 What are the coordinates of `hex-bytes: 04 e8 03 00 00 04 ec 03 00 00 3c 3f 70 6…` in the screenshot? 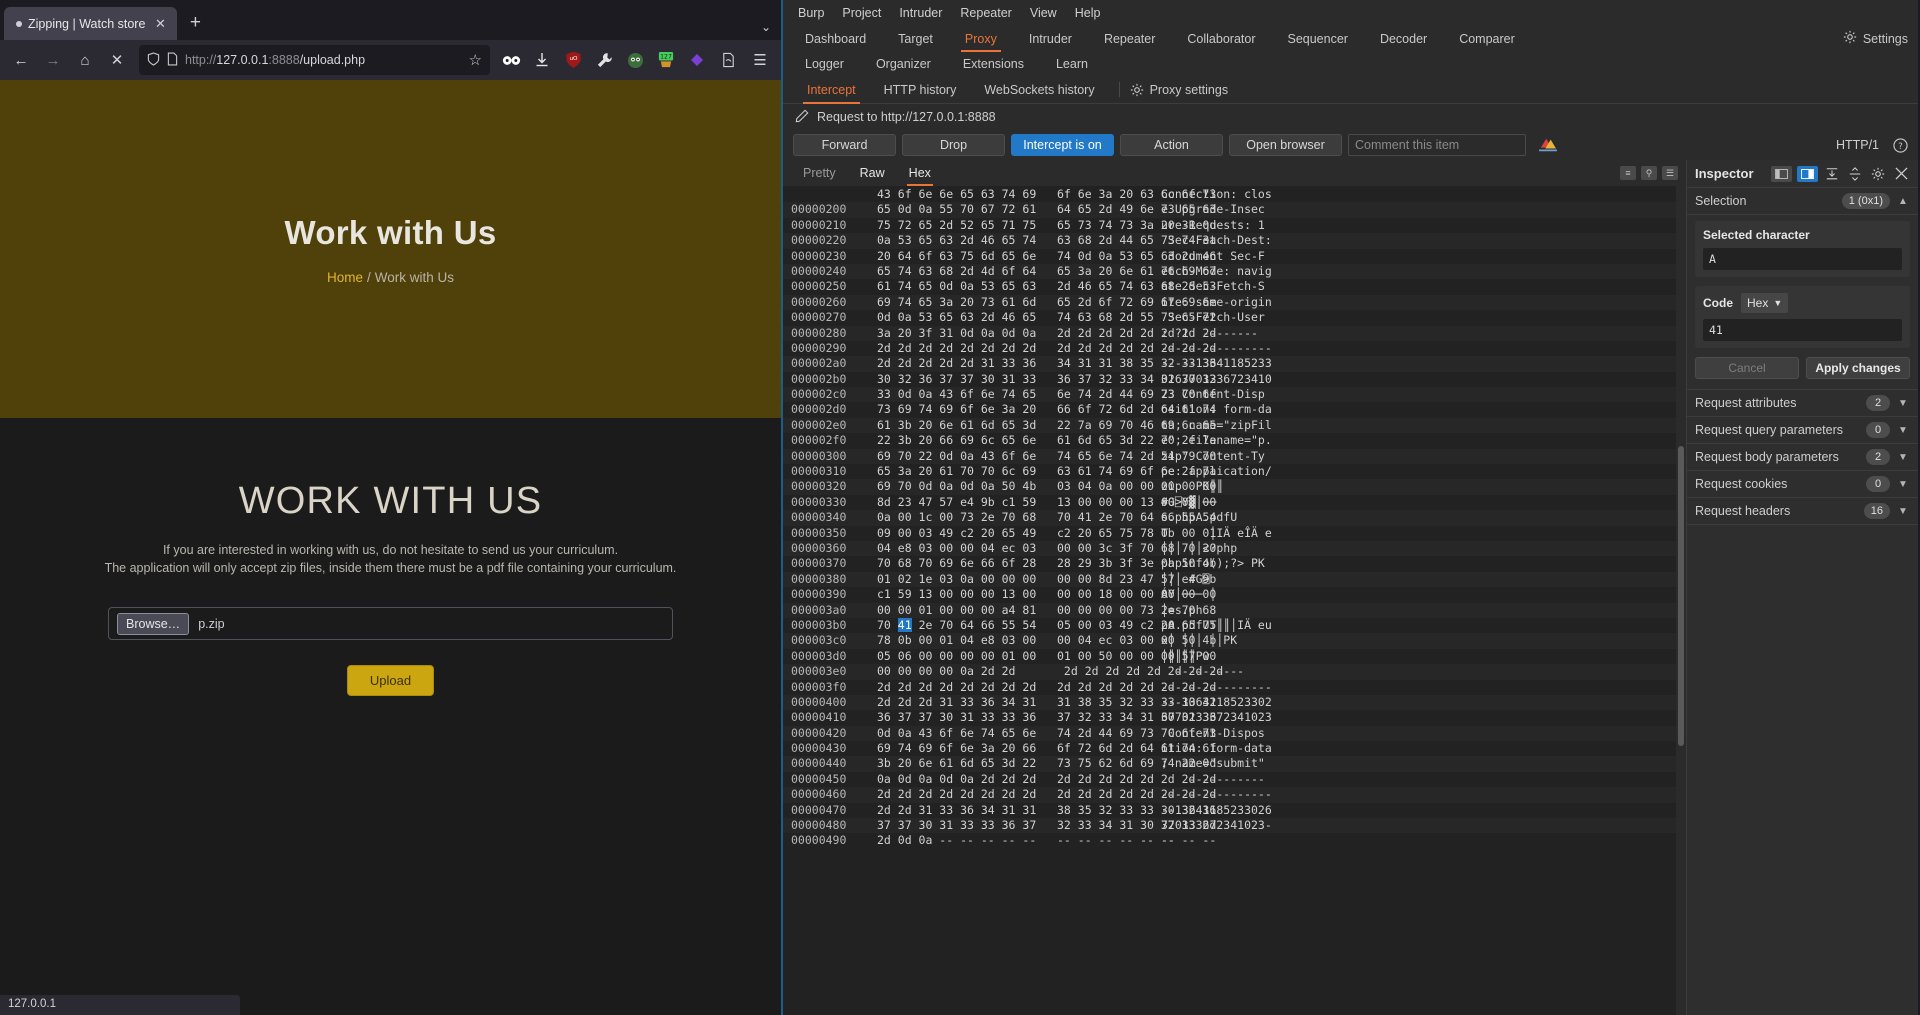 It's located at (1041, 548).